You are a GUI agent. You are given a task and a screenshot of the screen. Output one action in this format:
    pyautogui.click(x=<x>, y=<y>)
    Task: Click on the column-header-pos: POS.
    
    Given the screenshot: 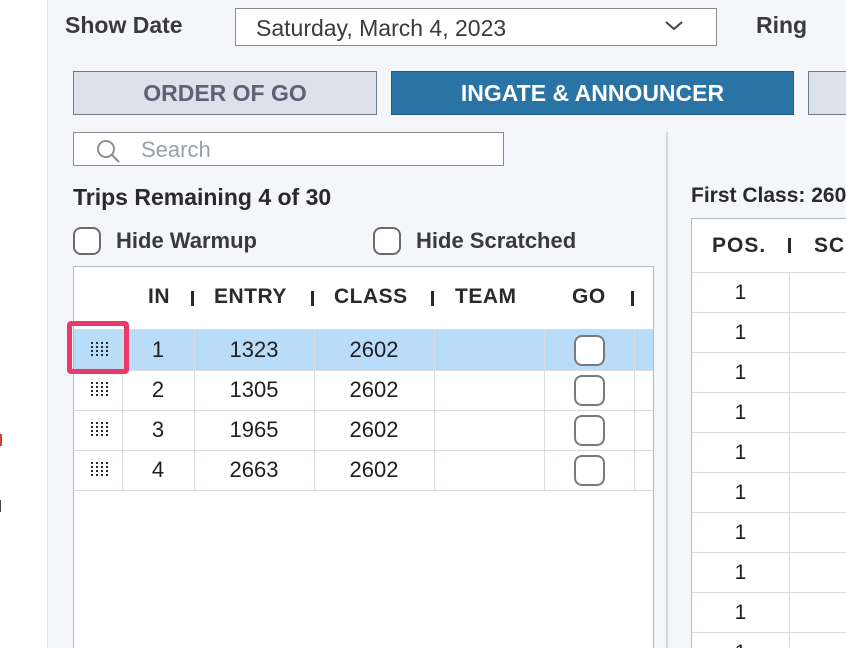 What is the action you would take?
    pyautogui.click(x=739, y=246)
    